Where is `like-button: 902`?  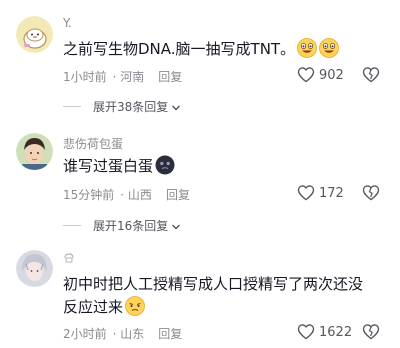 like-button: 902 is located at coordinates (320, 74).